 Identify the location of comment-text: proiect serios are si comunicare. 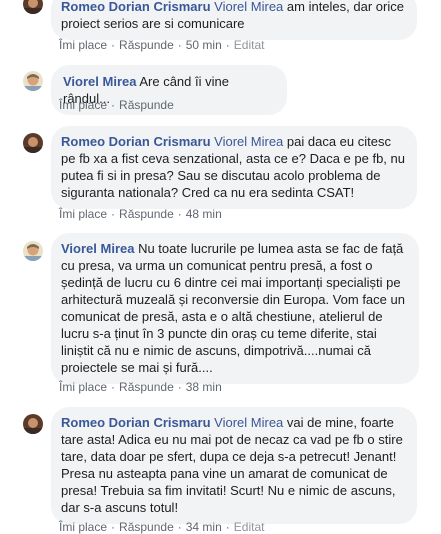
(153, 23).